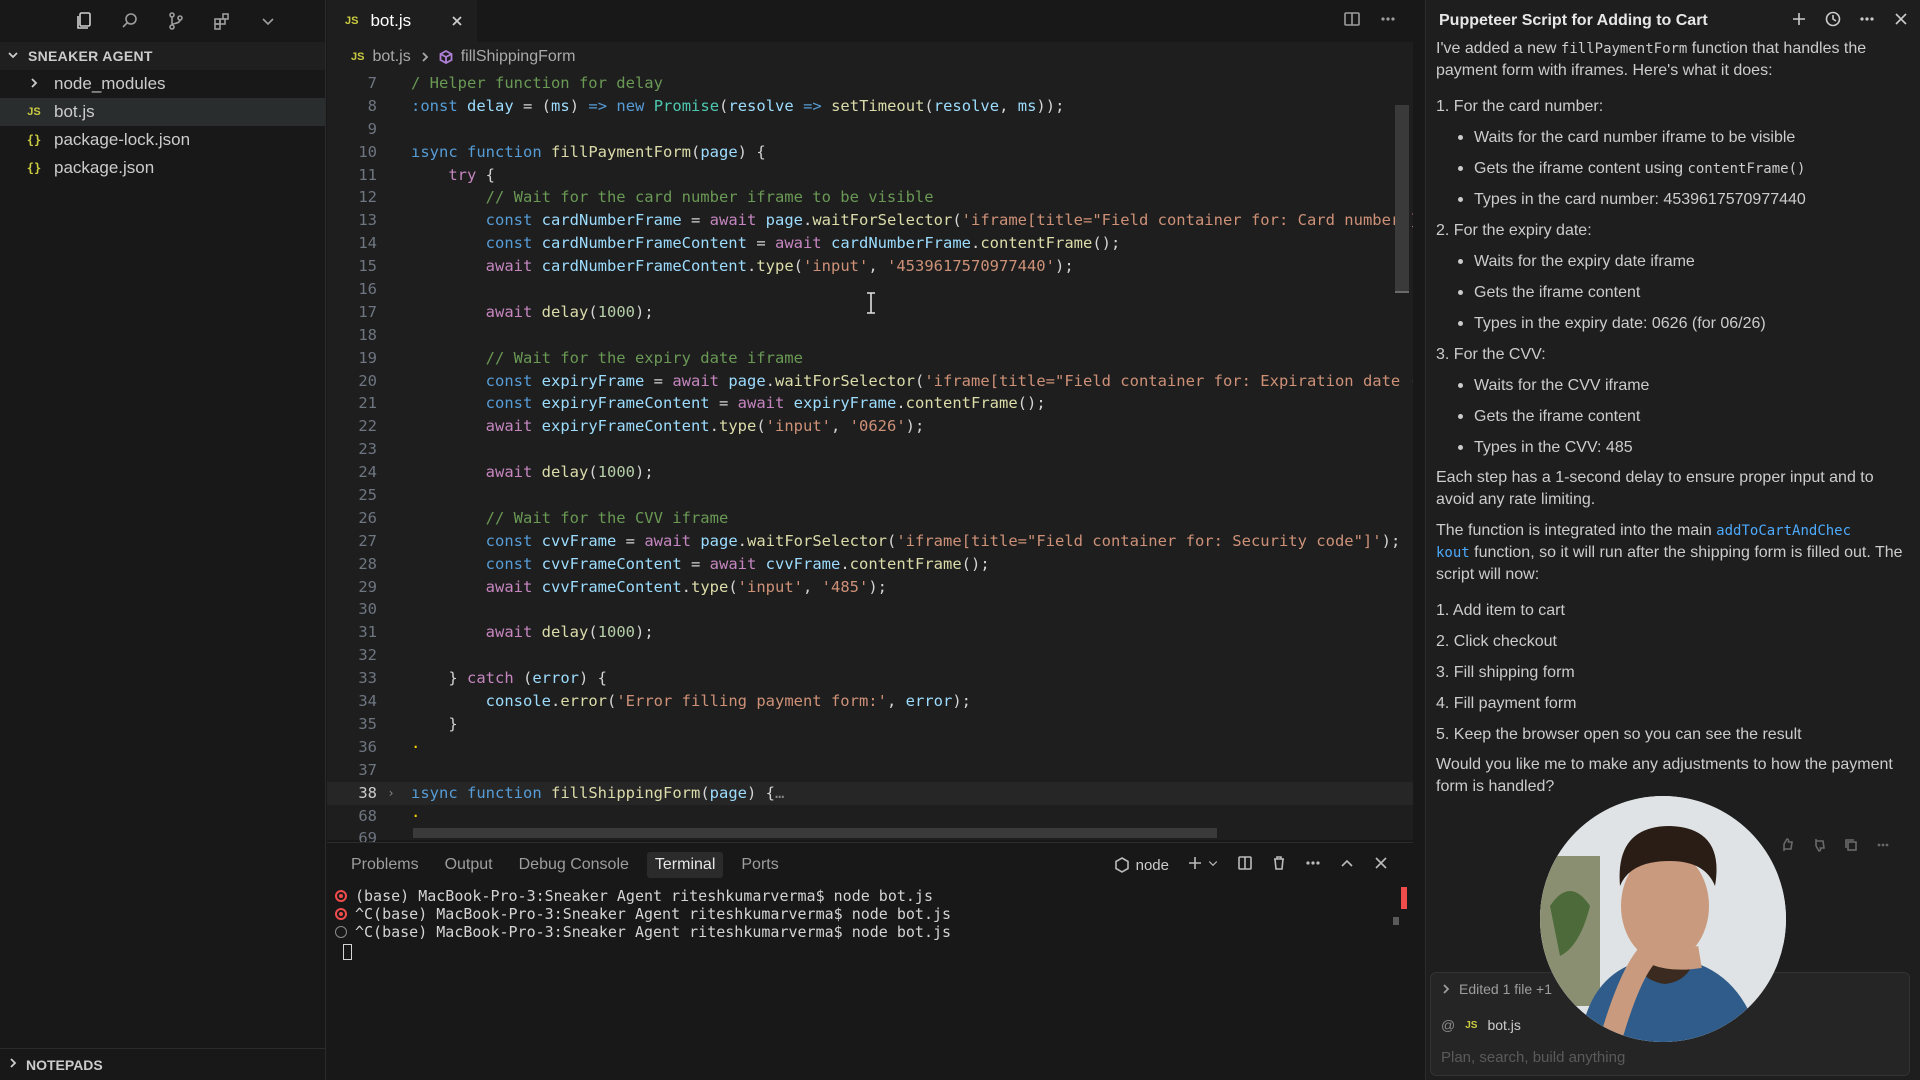 The height and width of the screenshot is (1080, 1920). What do you see at coordinates (402, 21) in the screenshot?
I see `tab-bot-js: JS bot.js` at bounding box center [402, 21].